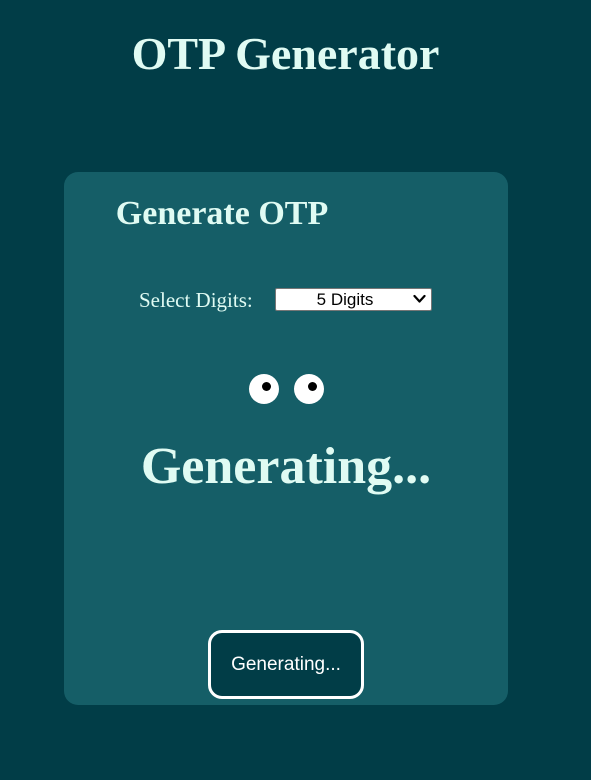 This screenshot has width=591, height=780. I want to click on digits-select: 5 Digits, so click(353, 299).